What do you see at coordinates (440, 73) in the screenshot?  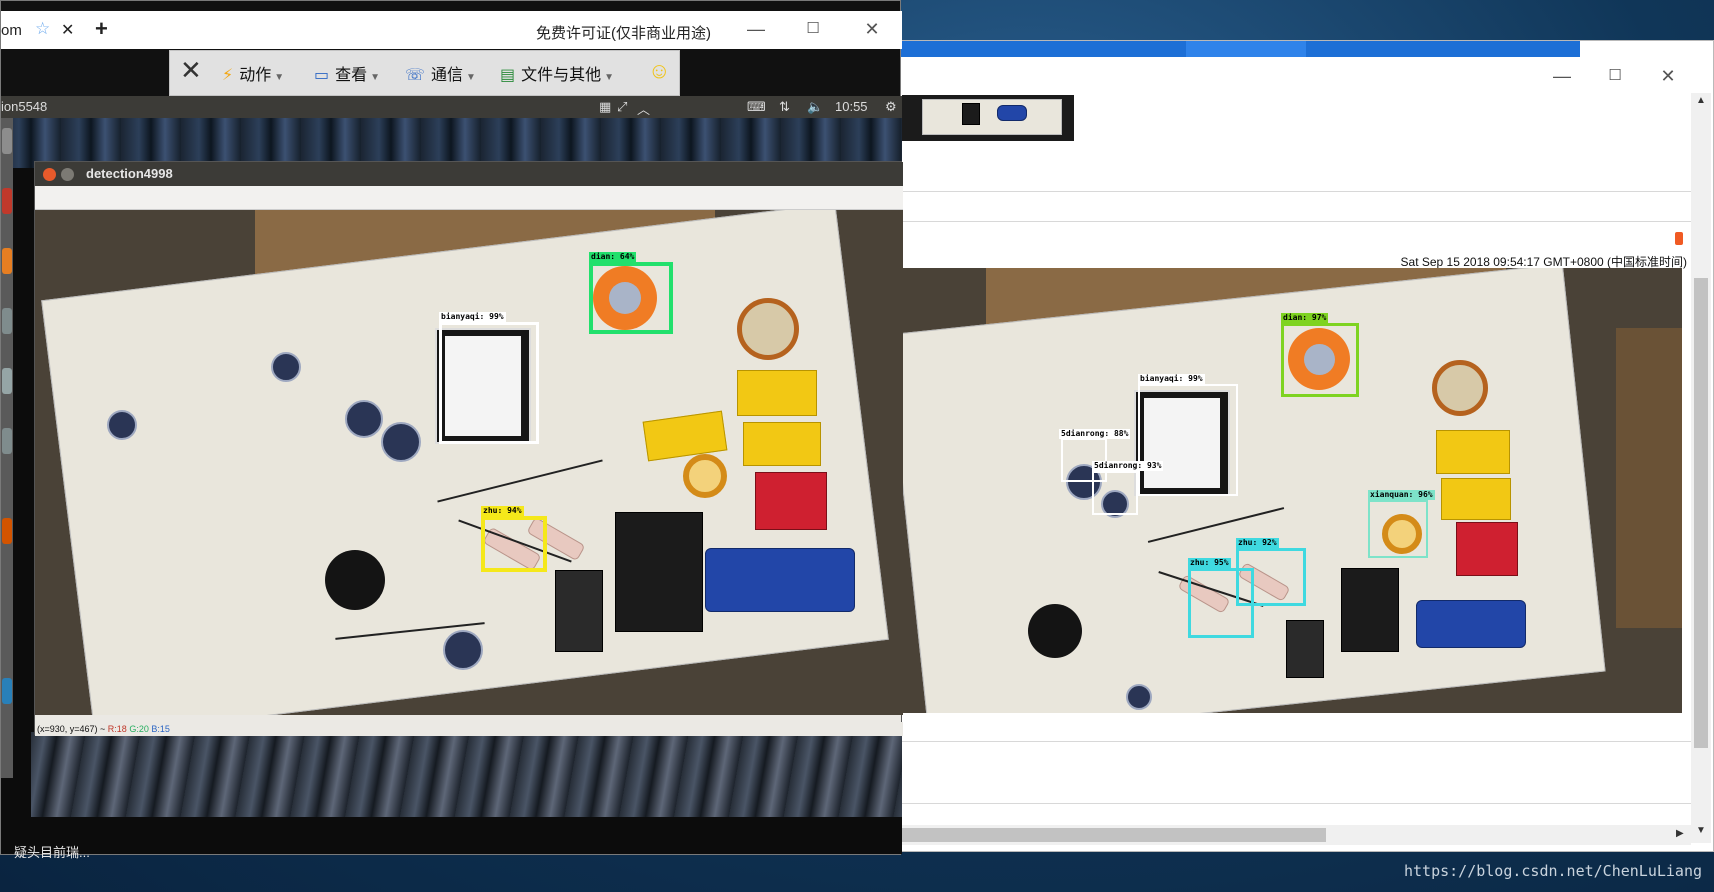 I see `communication-menu: ☏ 通信 ▼` at bounding box center [440, 73].